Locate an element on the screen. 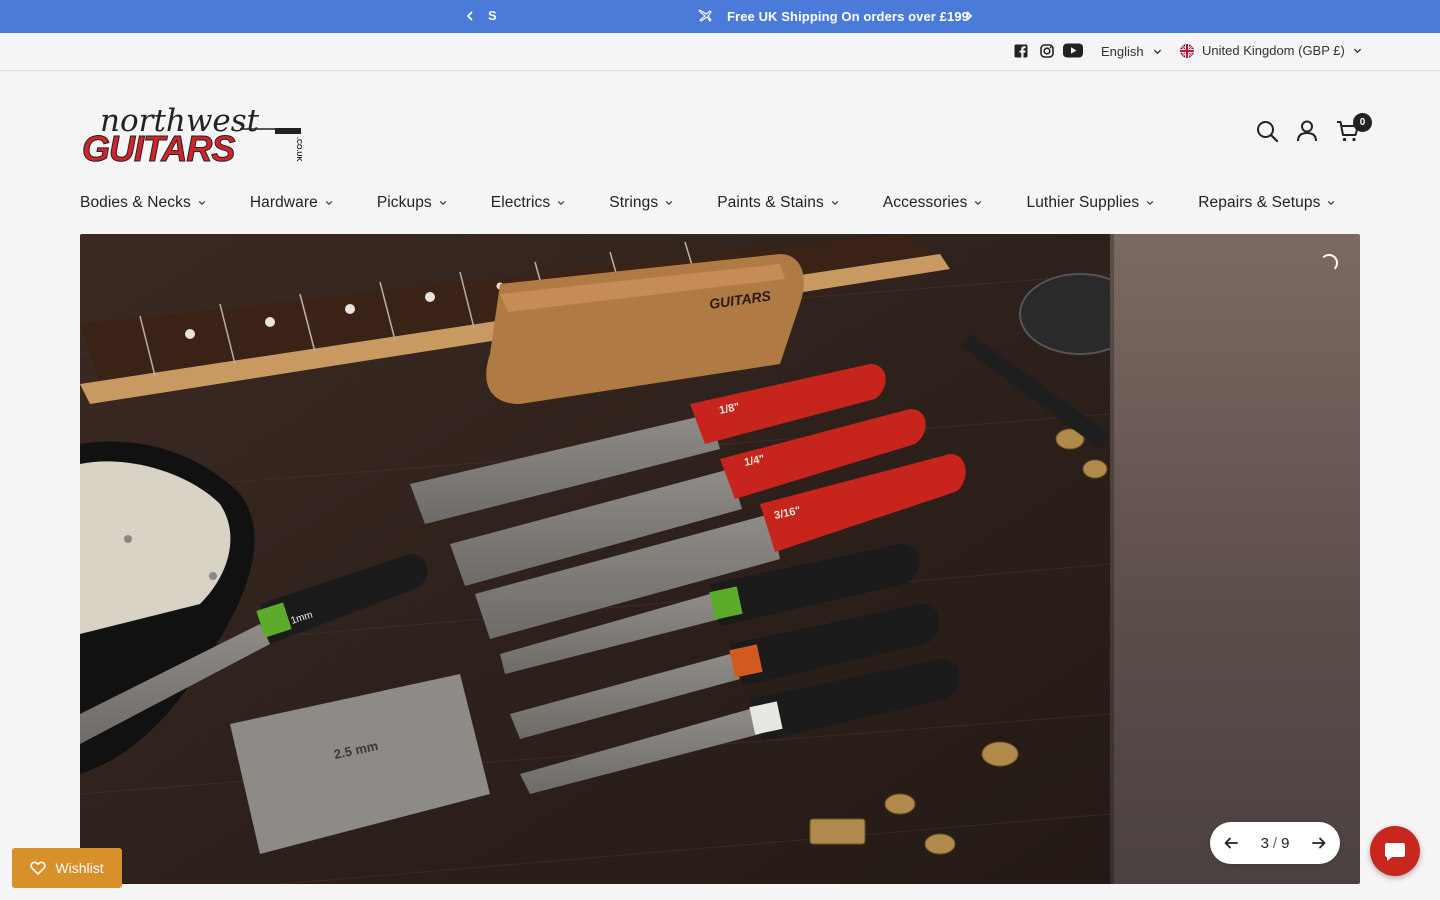  heart-icon is located at coordinates (38, 868).